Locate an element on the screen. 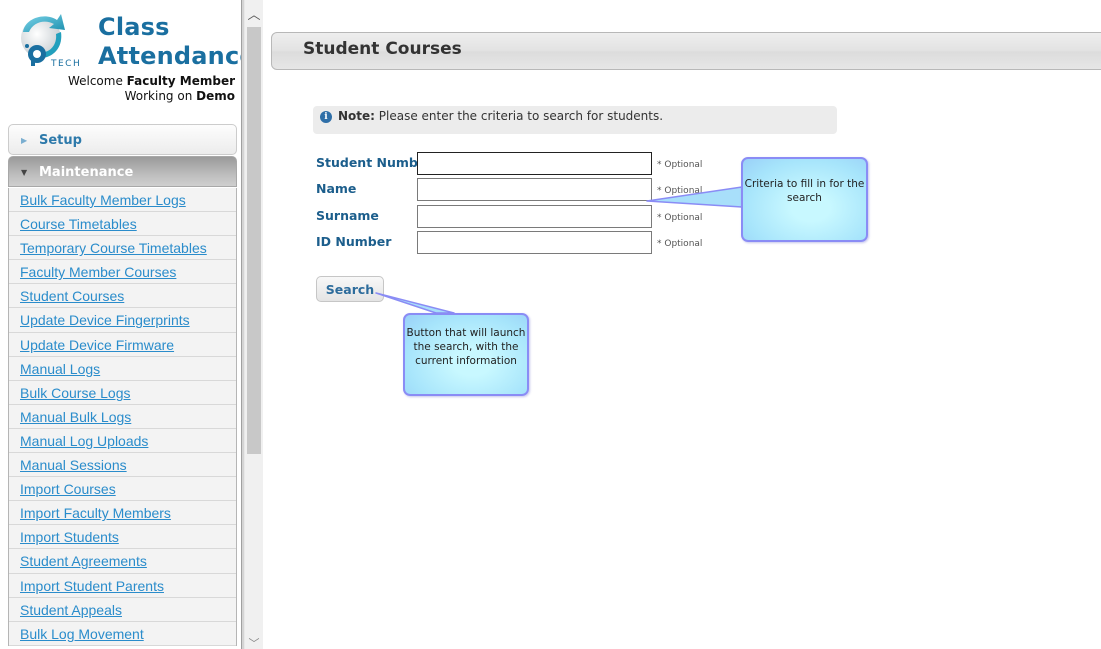  menu-item: Student Agreements is located at coordinates (122, 561).